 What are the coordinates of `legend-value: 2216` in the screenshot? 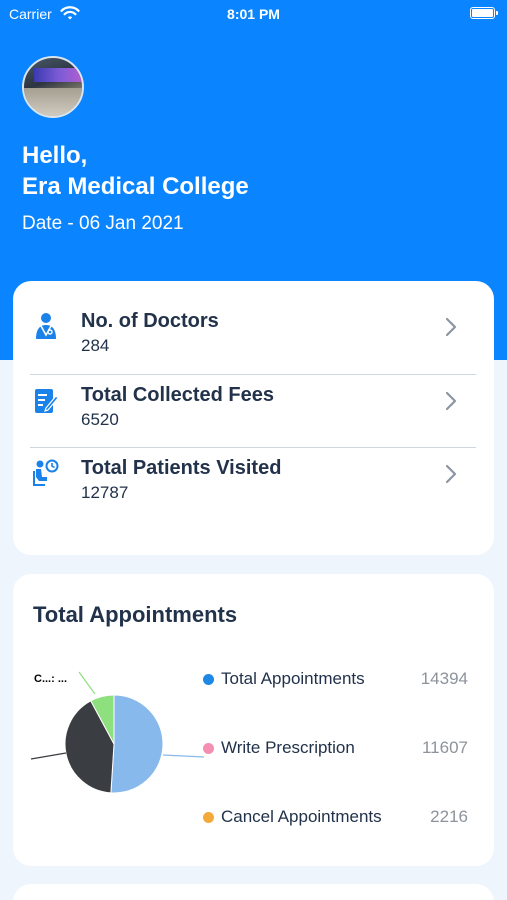 It's located at (449, 816).